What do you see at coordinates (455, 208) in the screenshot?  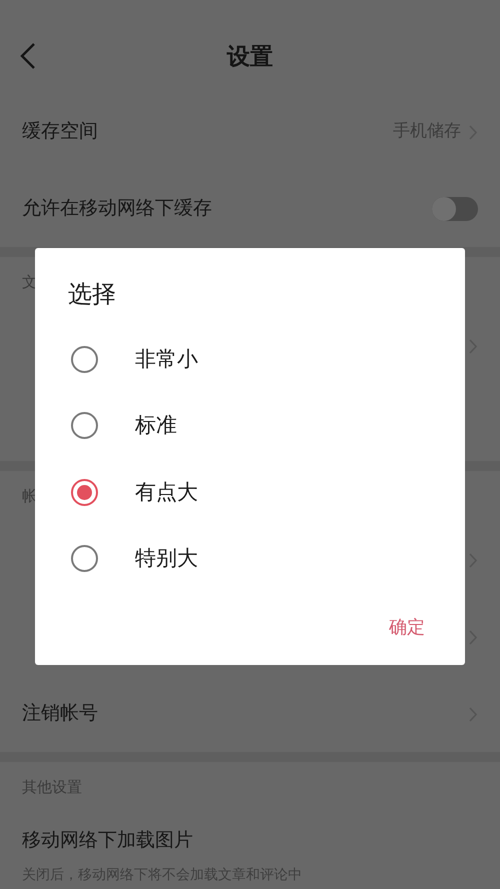 I see `toggle-switch` at bounding box center [455, 208].